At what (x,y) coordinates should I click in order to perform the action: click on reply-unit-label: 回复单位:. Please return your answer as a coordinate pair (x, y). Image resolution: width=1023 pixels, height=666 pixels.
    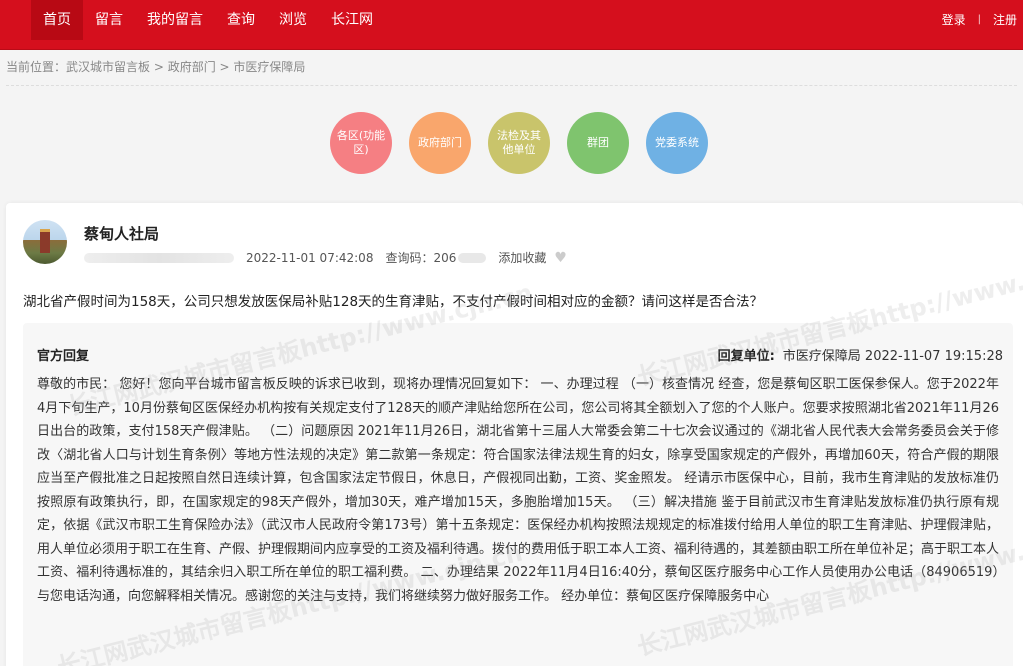
    Looking at the image, I should click on (746, 356).